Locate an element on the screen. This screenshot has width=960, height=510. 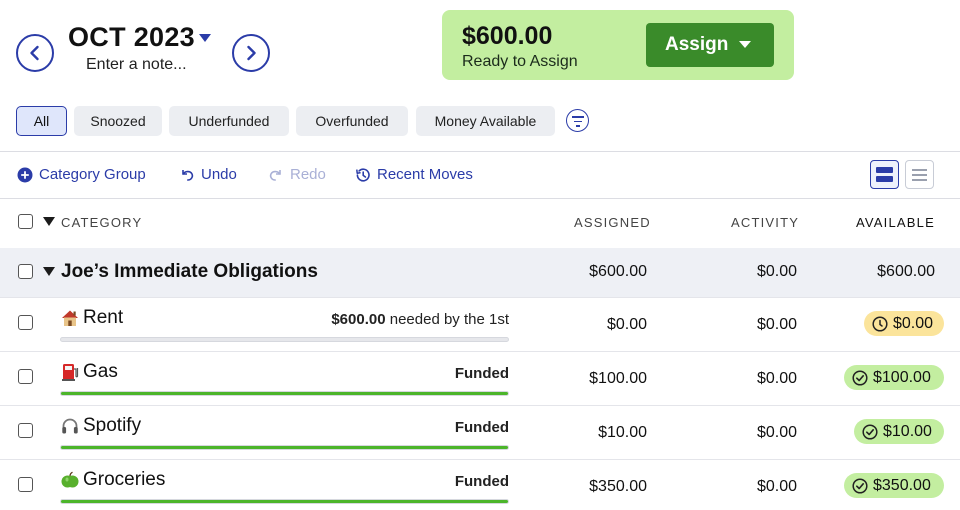
recent-moves-label: Recent Moves is located at coordinates (425, 174).